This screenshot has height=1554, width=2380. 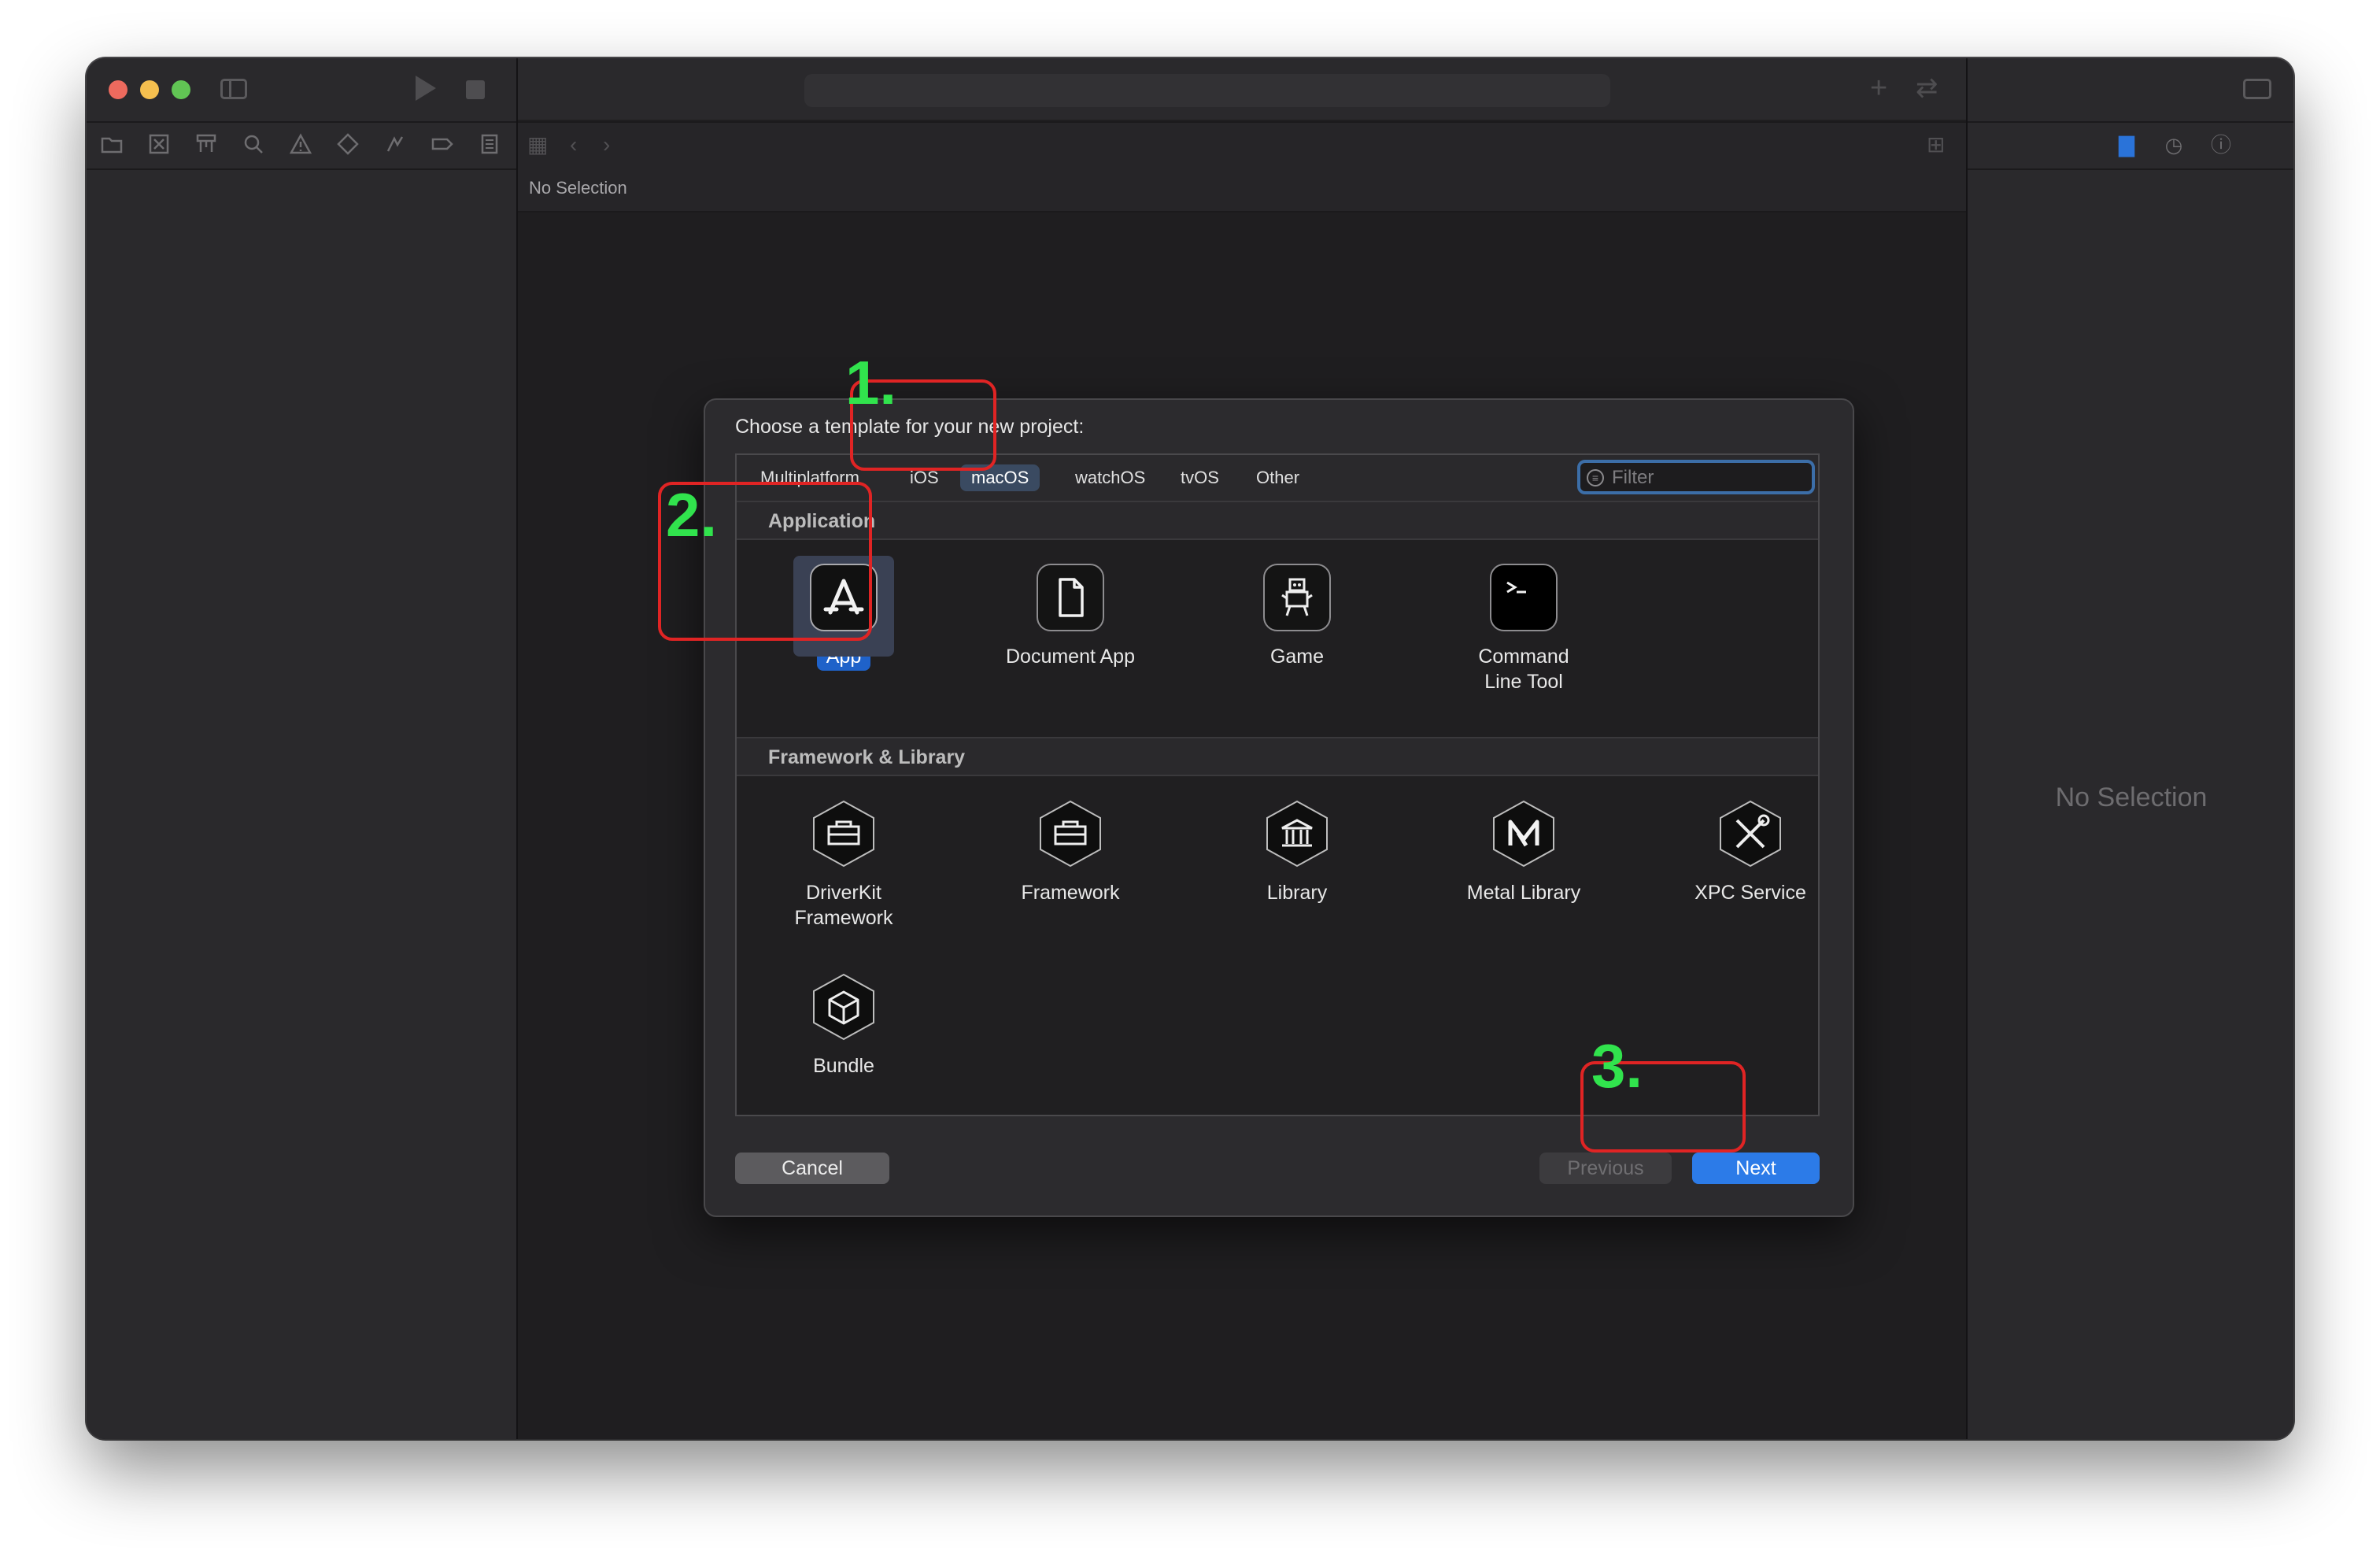 I want to click on zoom-window-button, so click(x=181, y=89).